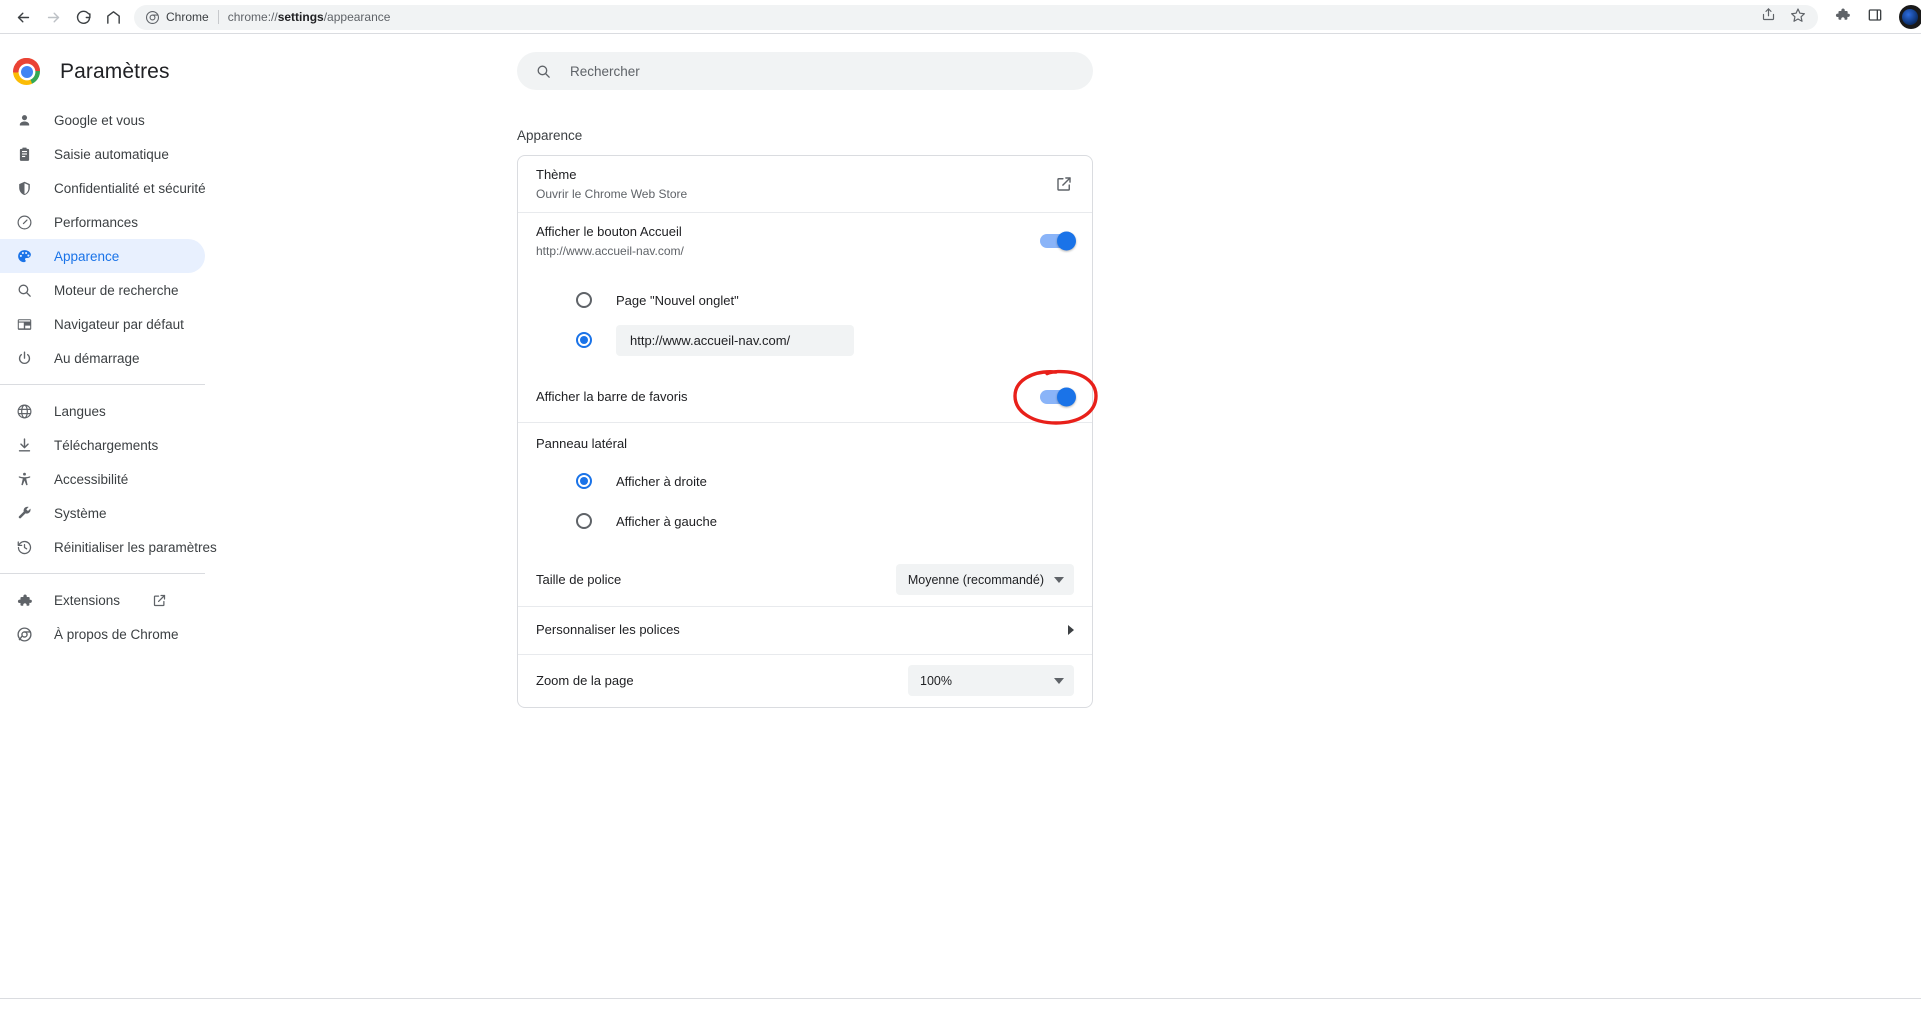  I want to click on speedometer-icon, so click(24, 222).